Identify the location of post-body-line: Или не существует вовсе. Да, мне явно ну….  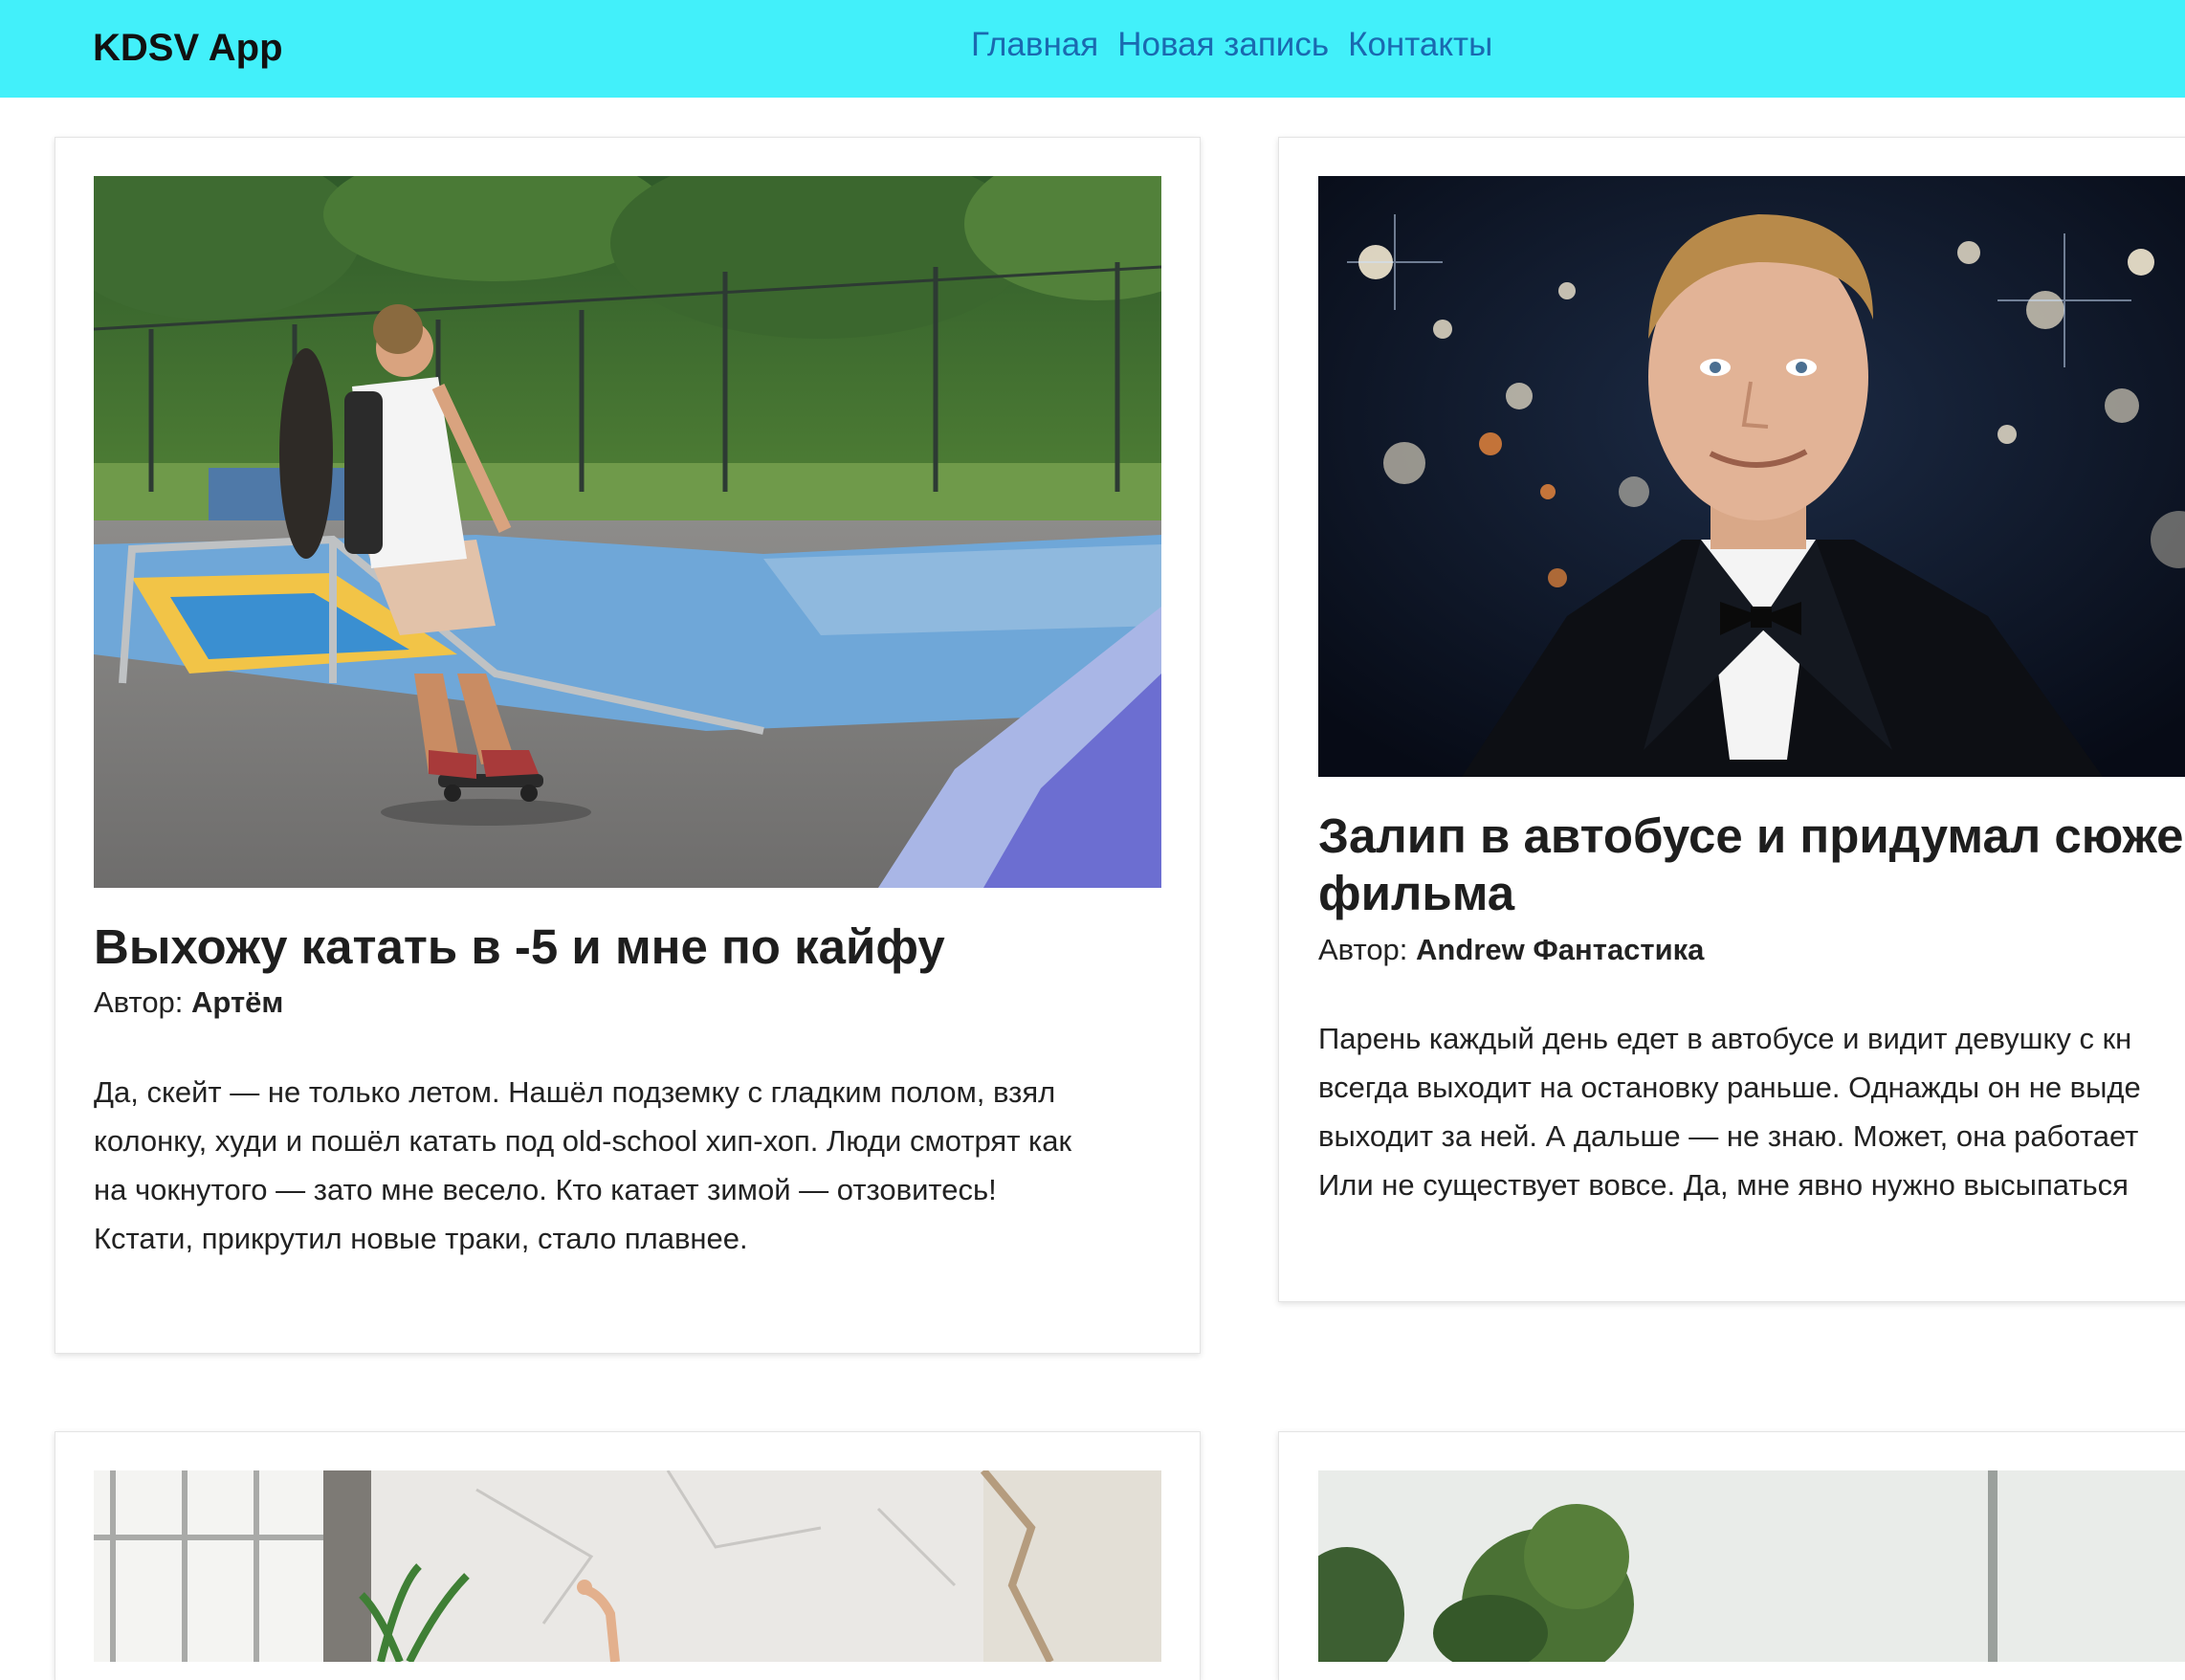
(1723, 1185).